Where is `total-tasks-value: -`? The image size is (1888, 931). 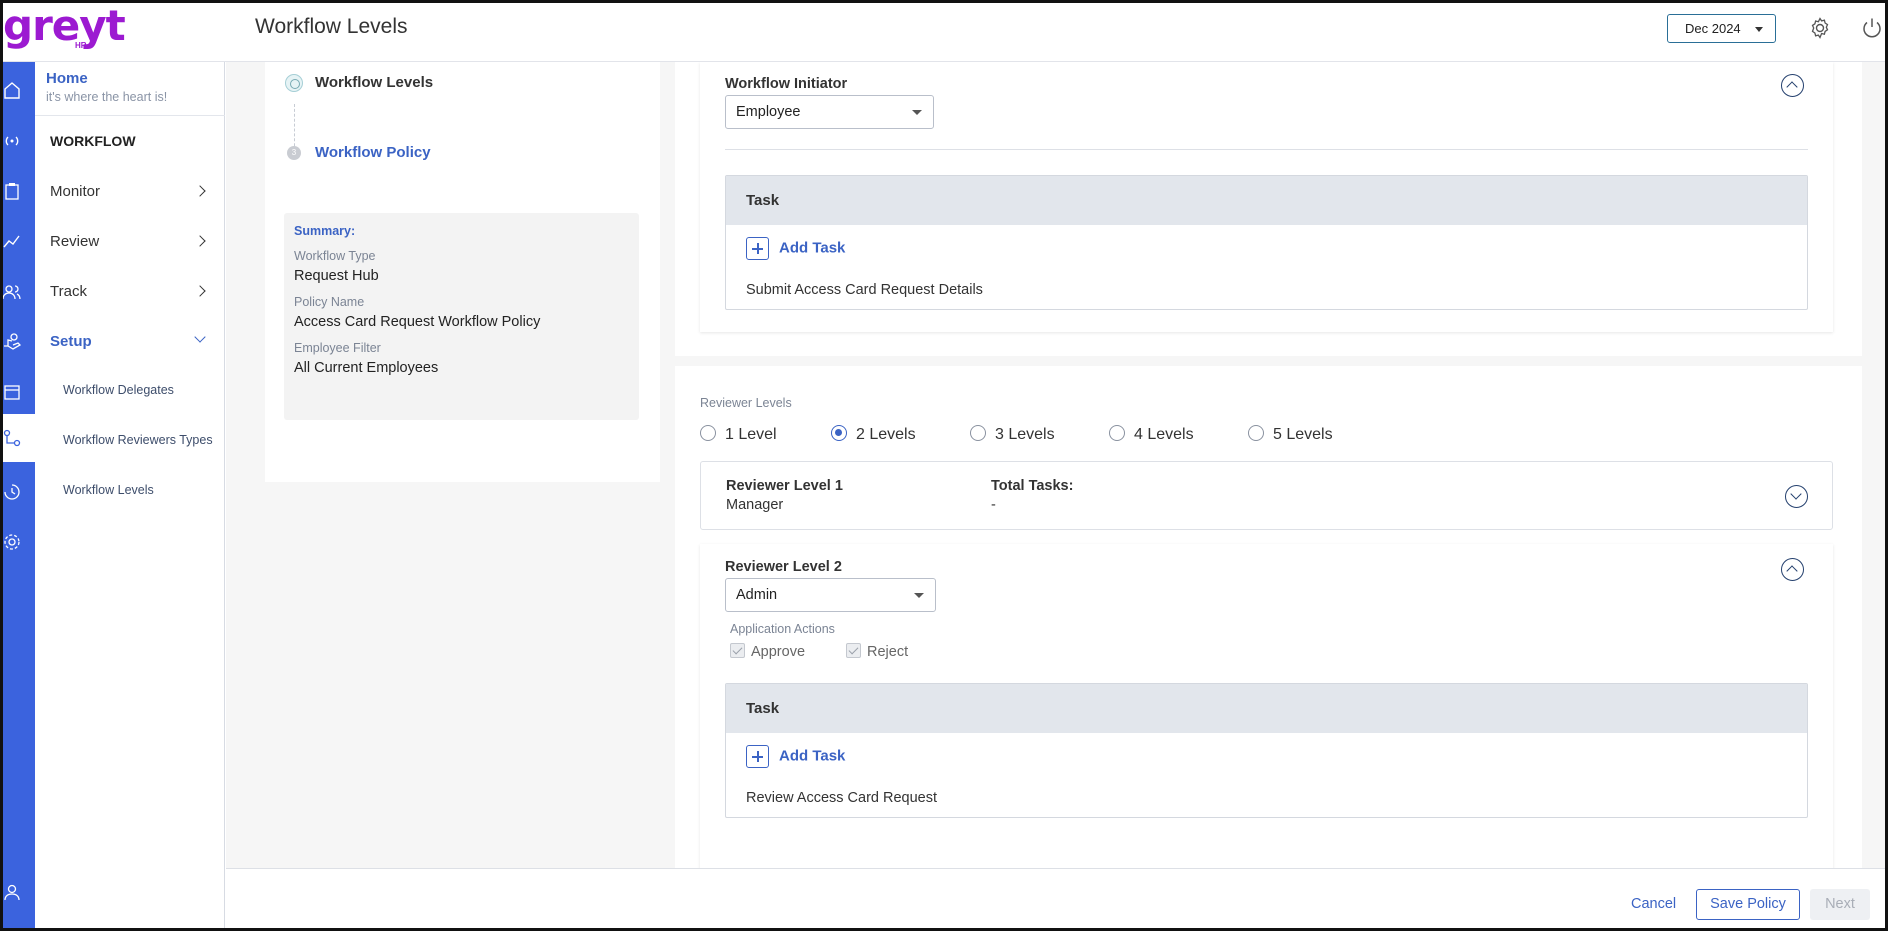
total-tasks-value: - is located at coordinates (993, 505).